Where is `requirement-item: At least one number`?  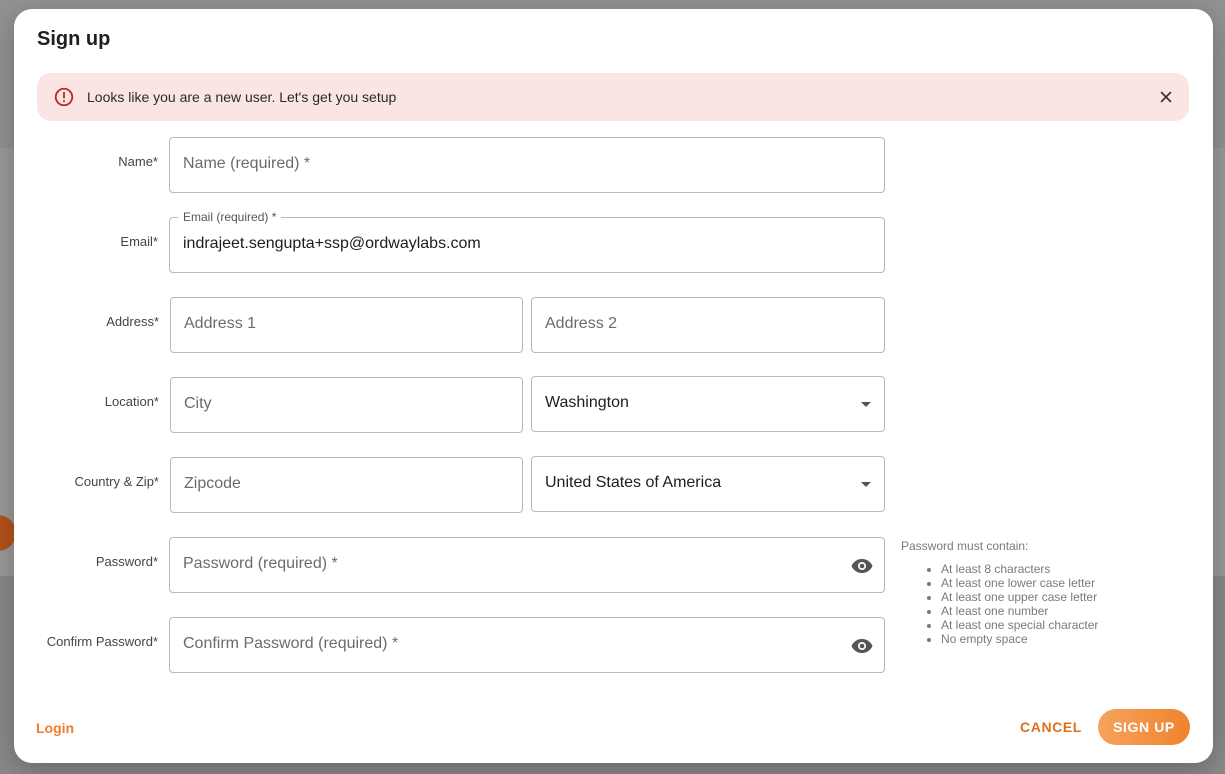
requirement-item: At least one number is located at coordinates (1019, 611).